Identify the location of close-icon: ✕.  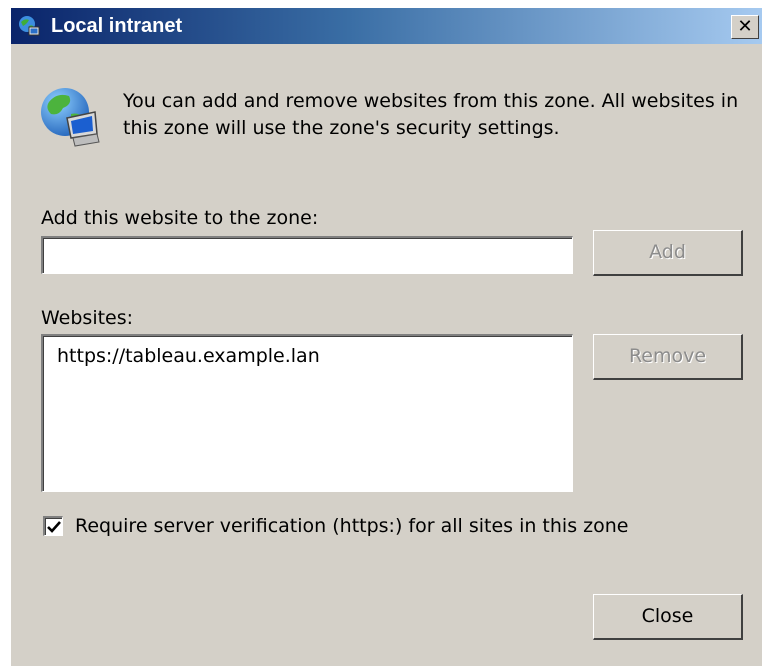
(745, 26).